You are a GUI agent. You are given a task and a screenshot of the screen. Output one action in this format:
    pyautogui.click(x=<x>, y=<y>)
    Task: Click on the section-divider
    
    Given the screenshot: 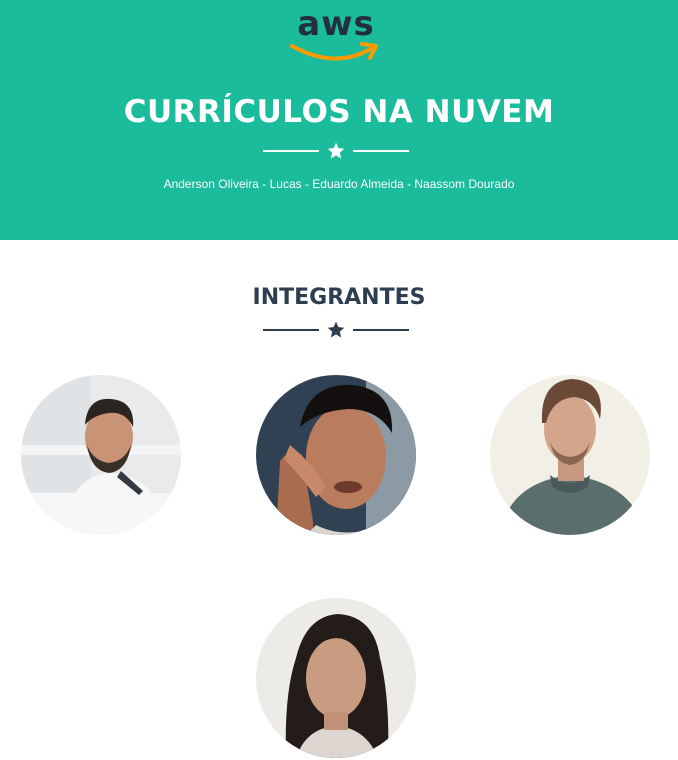 What is the action you would take?
    pyautogui.click(x=336, y=330)
    